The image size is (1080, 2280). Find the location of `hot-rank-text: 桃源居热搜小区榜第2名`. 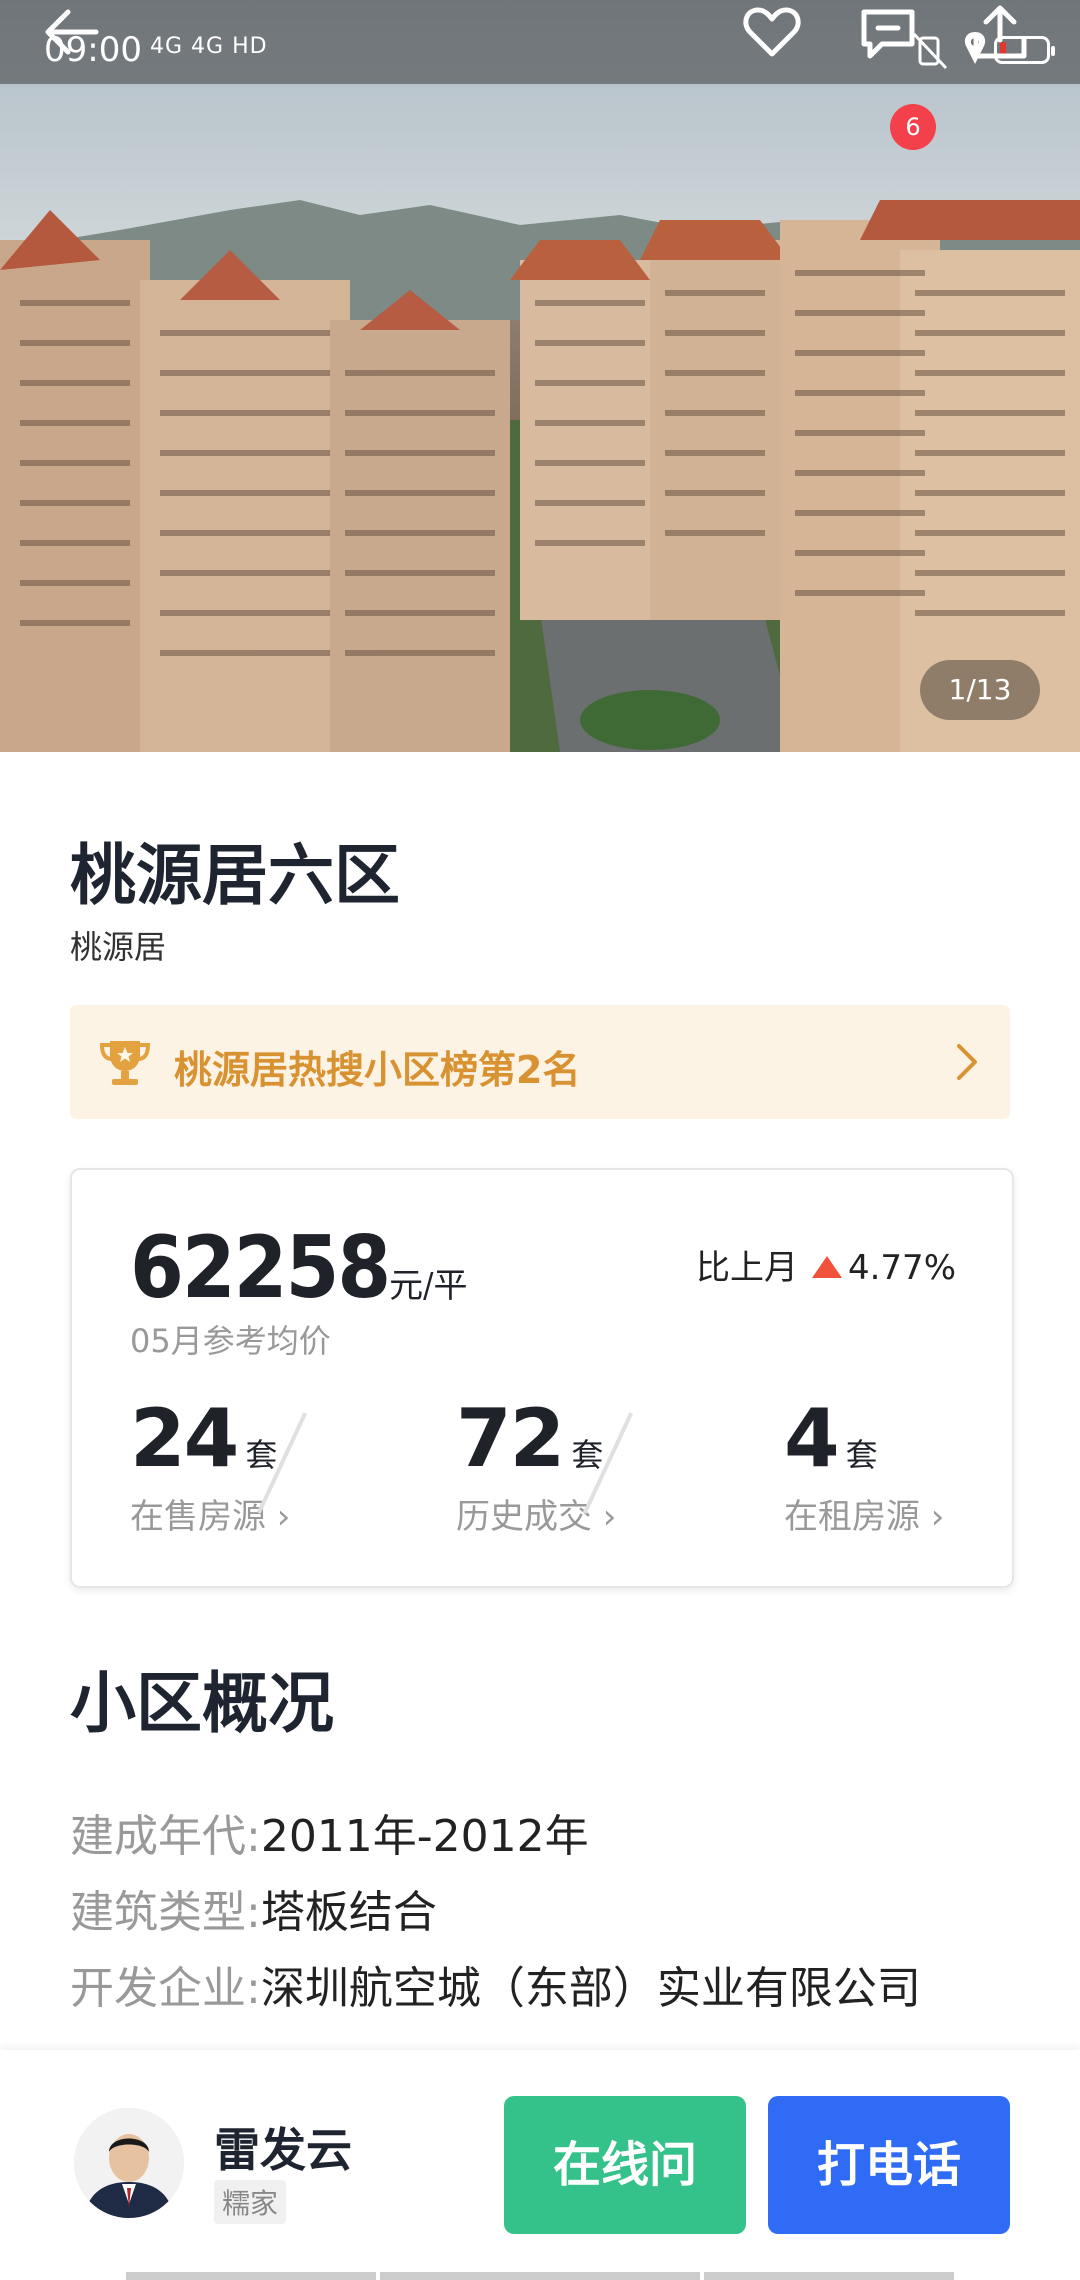

hot-rank-text: 桃源居热搜小区榜第2名 is located at coordinates (377, 1070).